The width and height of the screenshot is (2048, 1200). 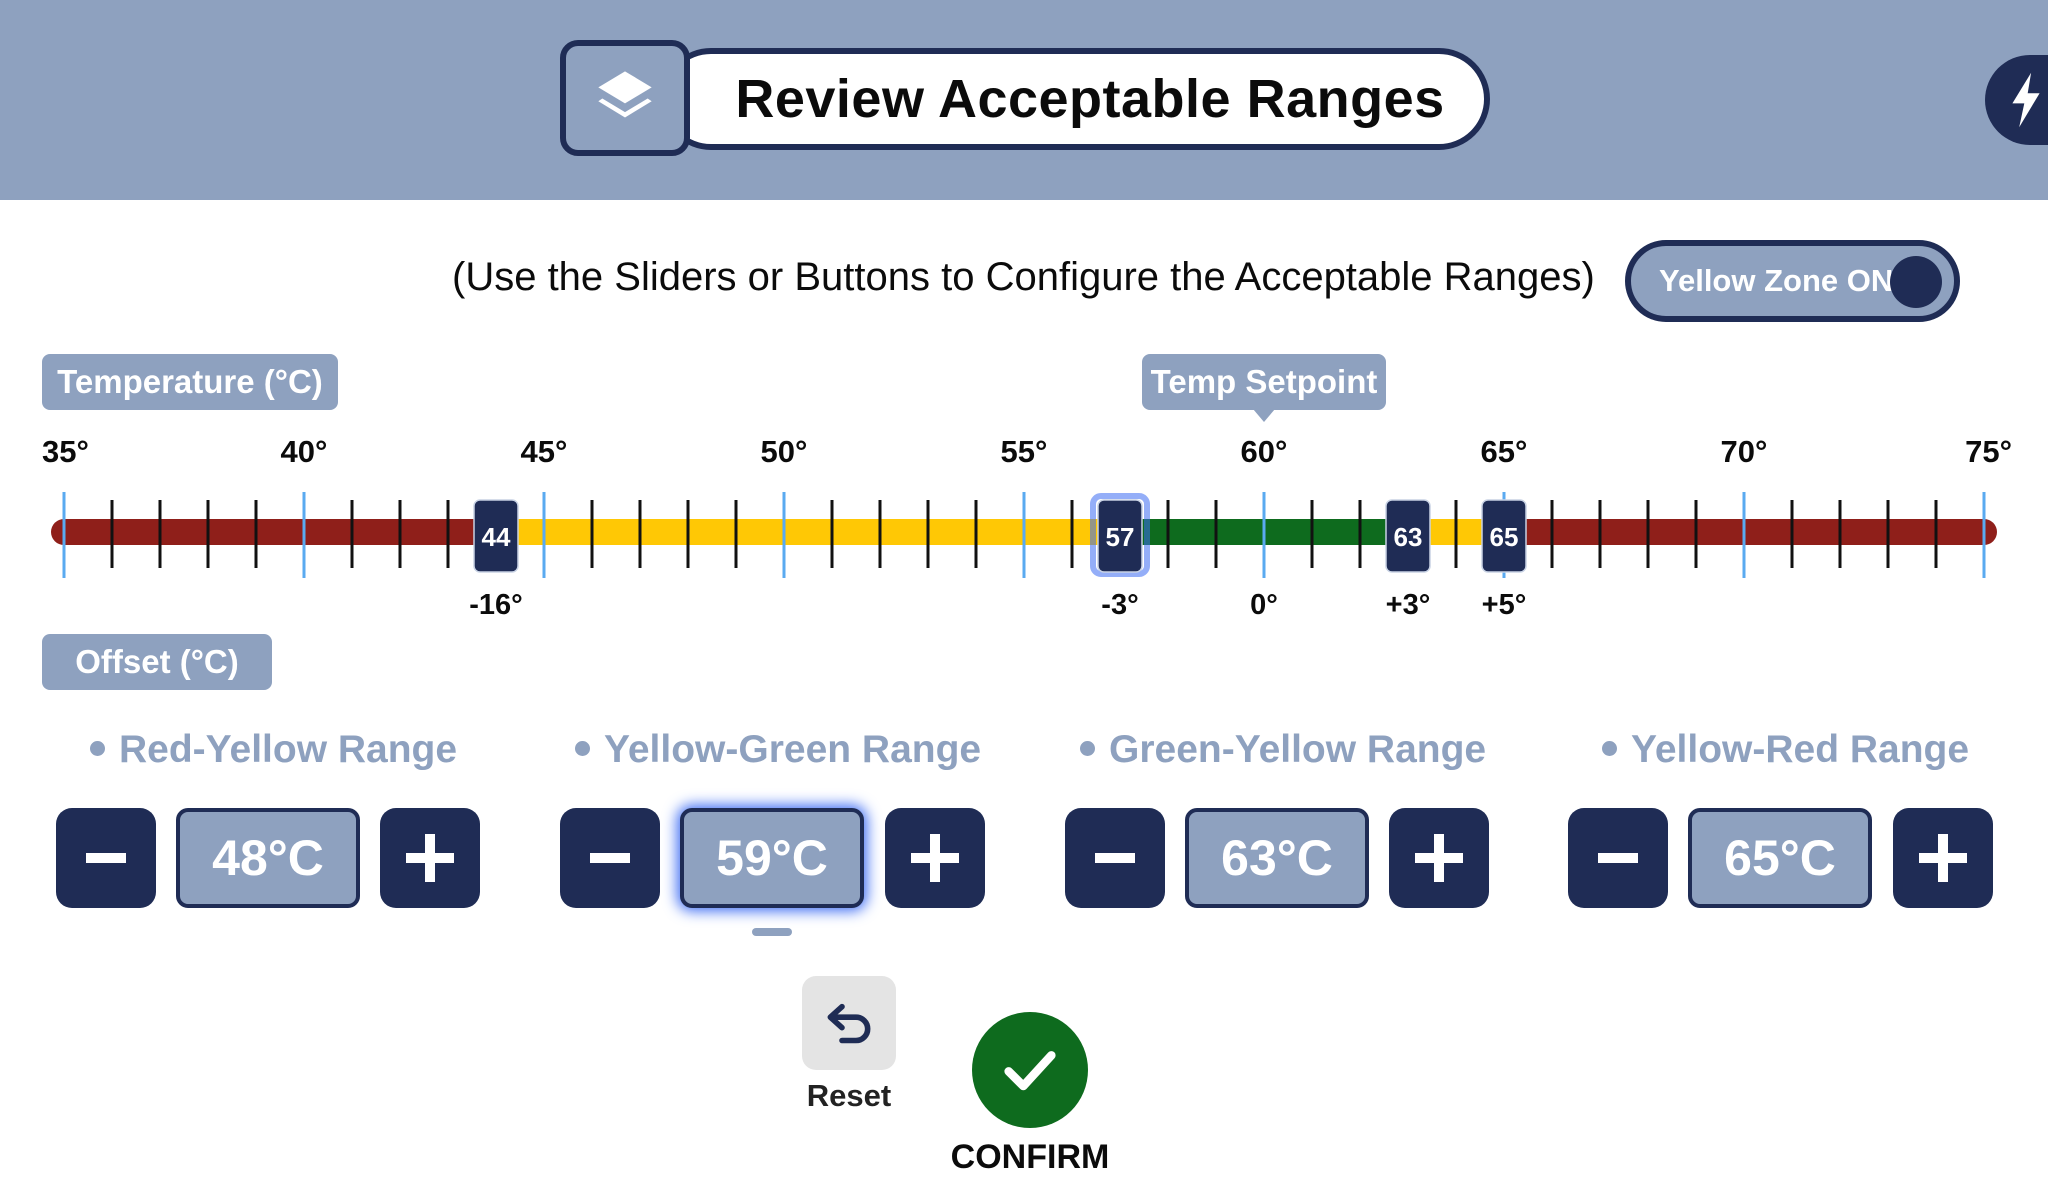 I want to click on reset-label: Reset, so click(x=849, y=1095).